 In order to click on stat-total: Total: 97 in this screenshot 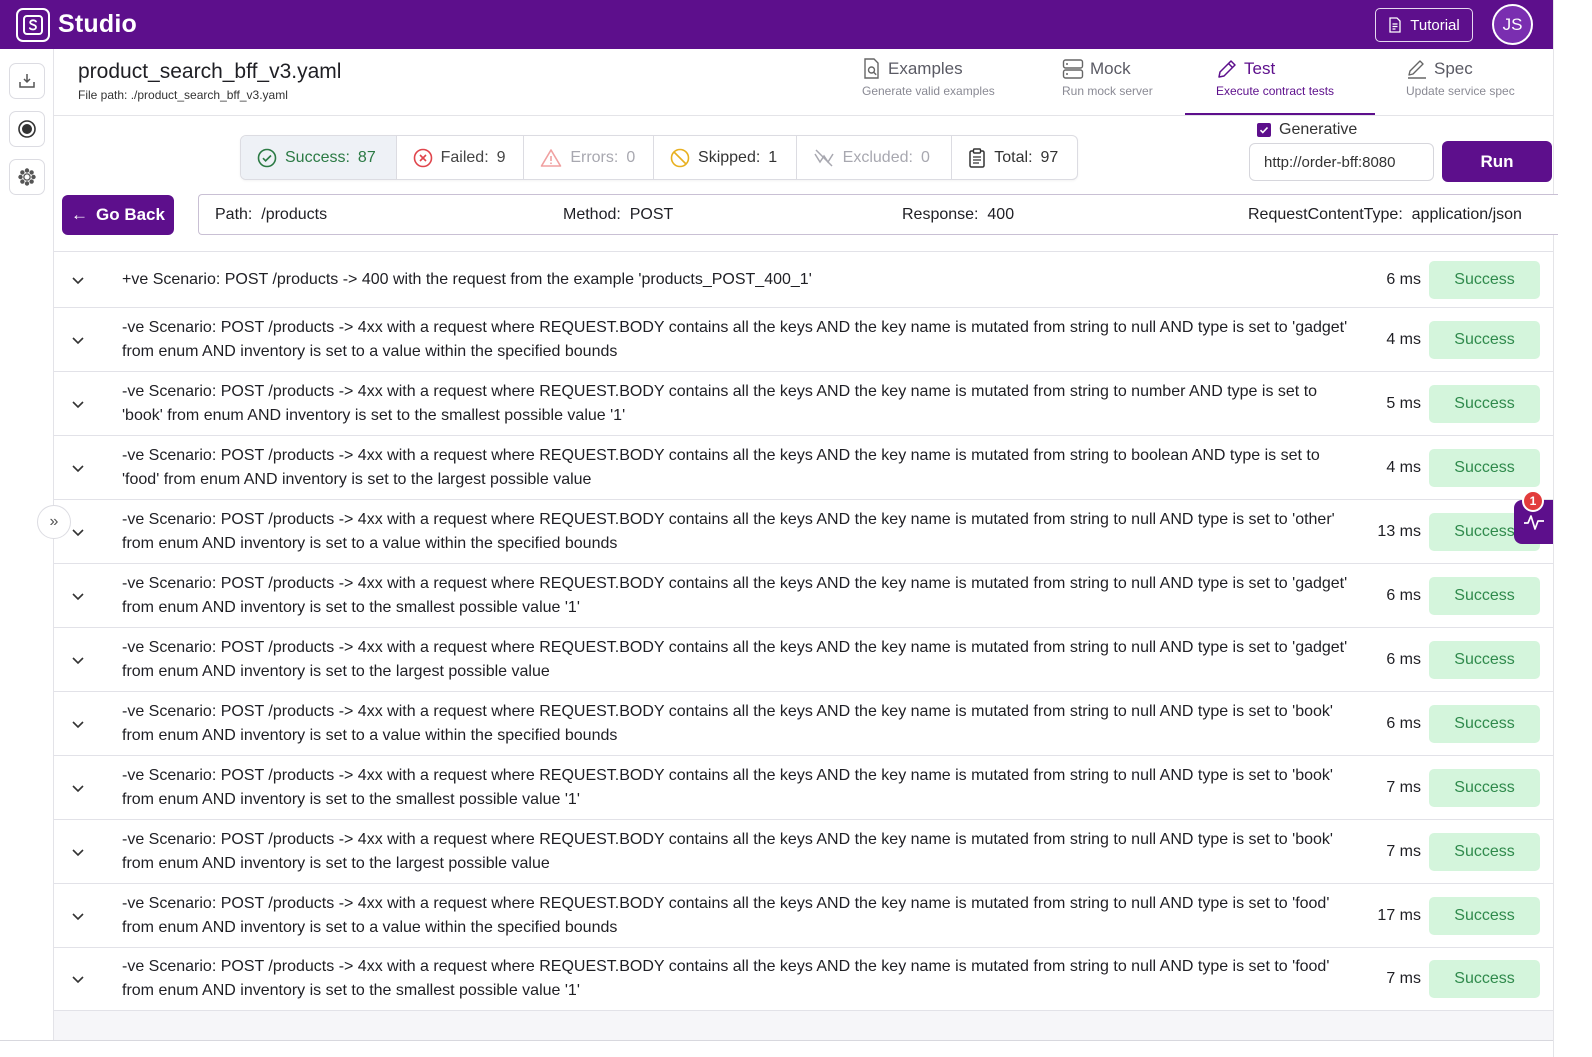, I will do `click(1014, 157)`.